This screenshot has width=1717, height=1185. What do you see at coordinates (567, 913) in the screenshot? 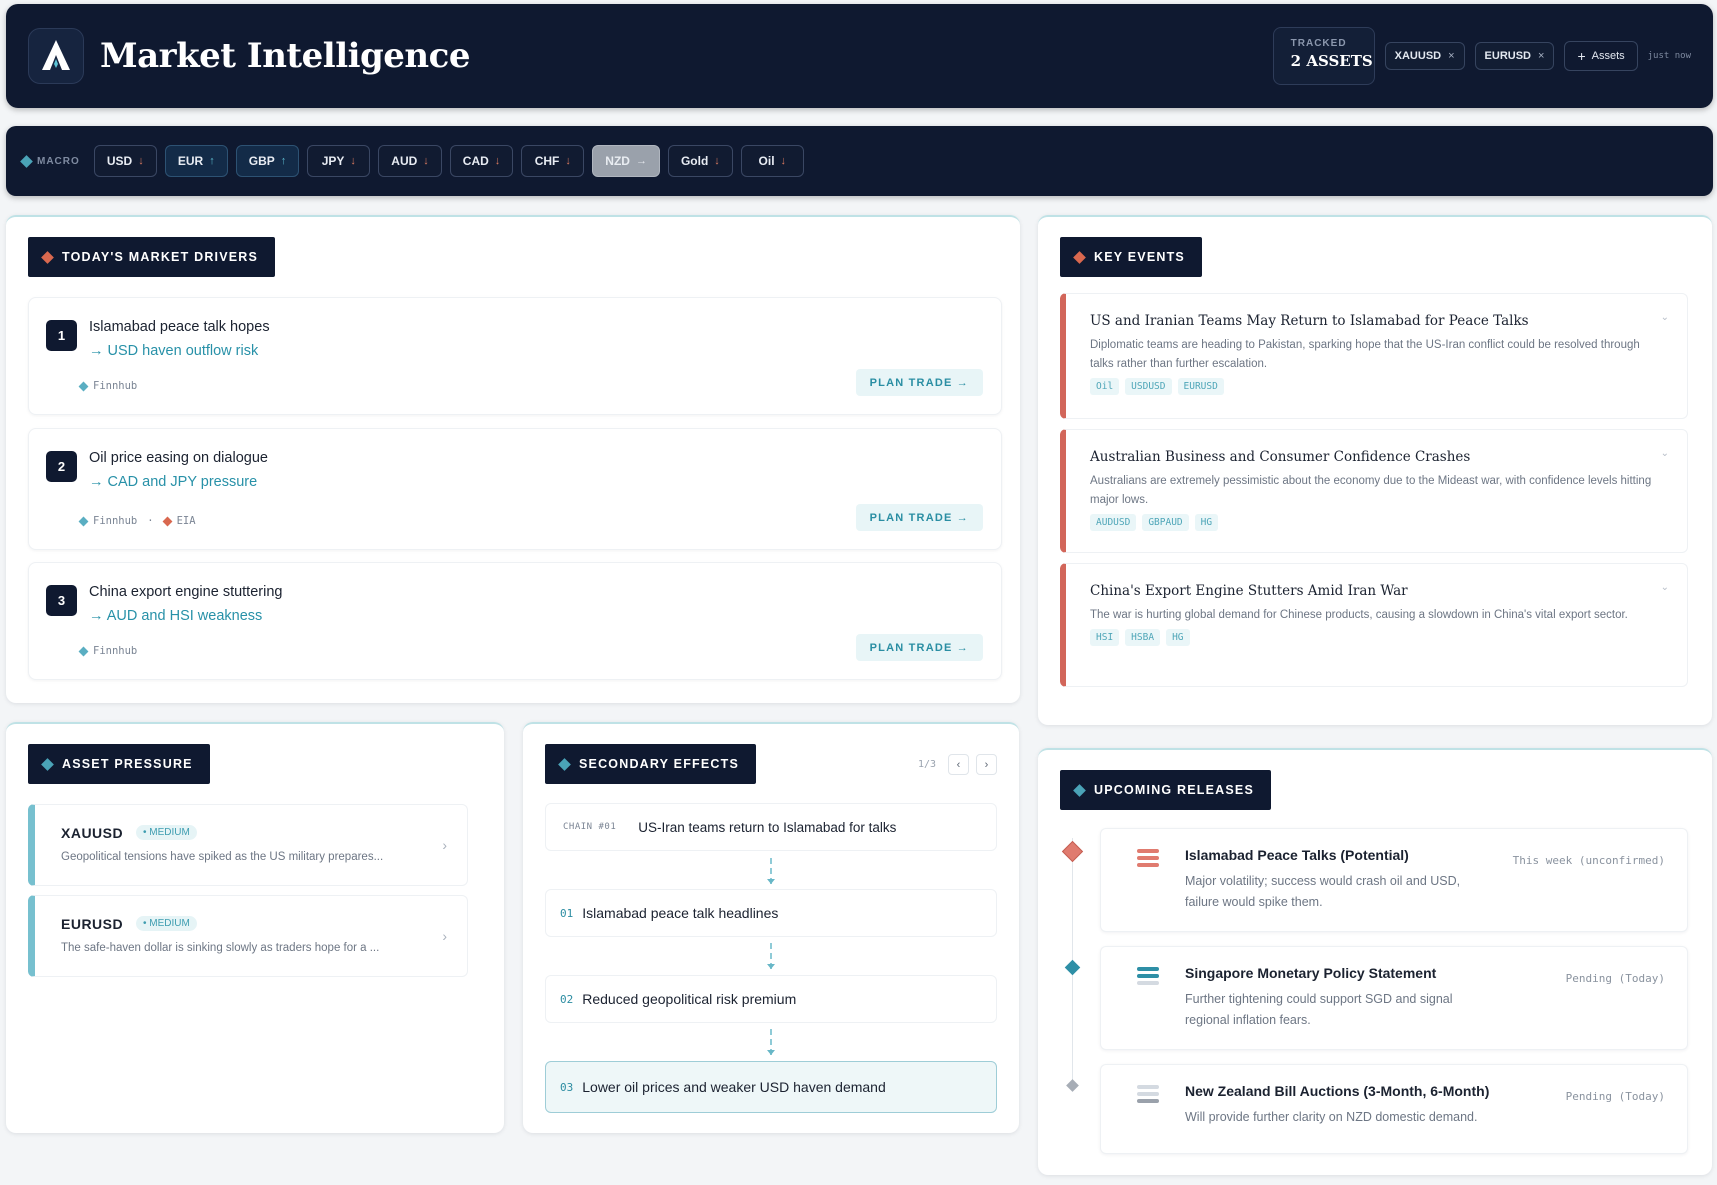
I see `step-number: 01` at bounding box center [567, 913].